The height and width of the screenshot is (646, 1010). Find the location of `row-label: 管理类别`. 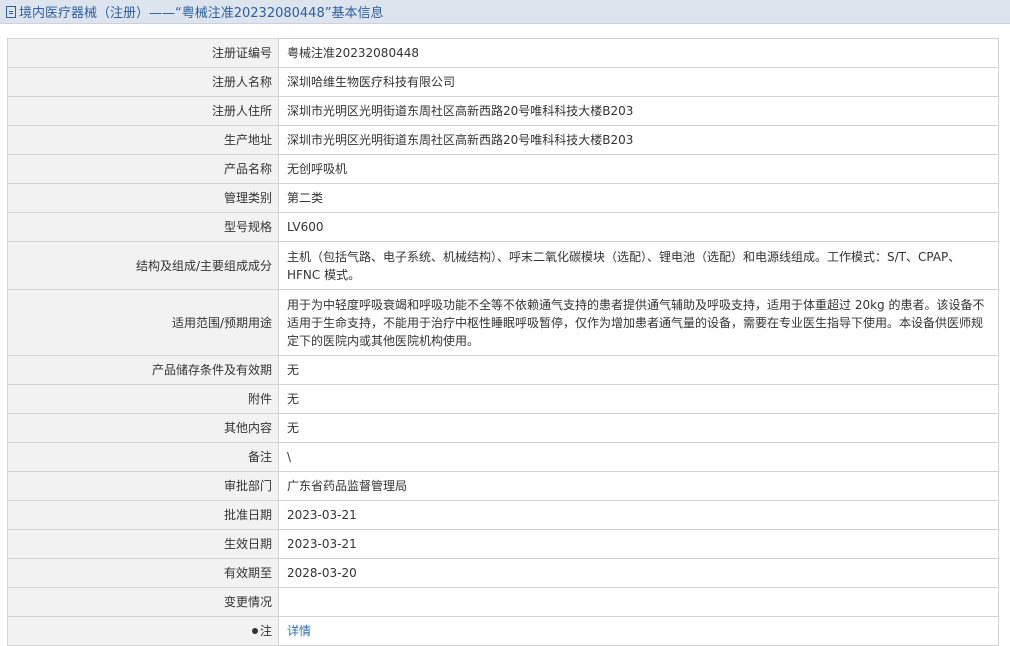

row-label: 管理类别 is located at coordinates (143, 198).